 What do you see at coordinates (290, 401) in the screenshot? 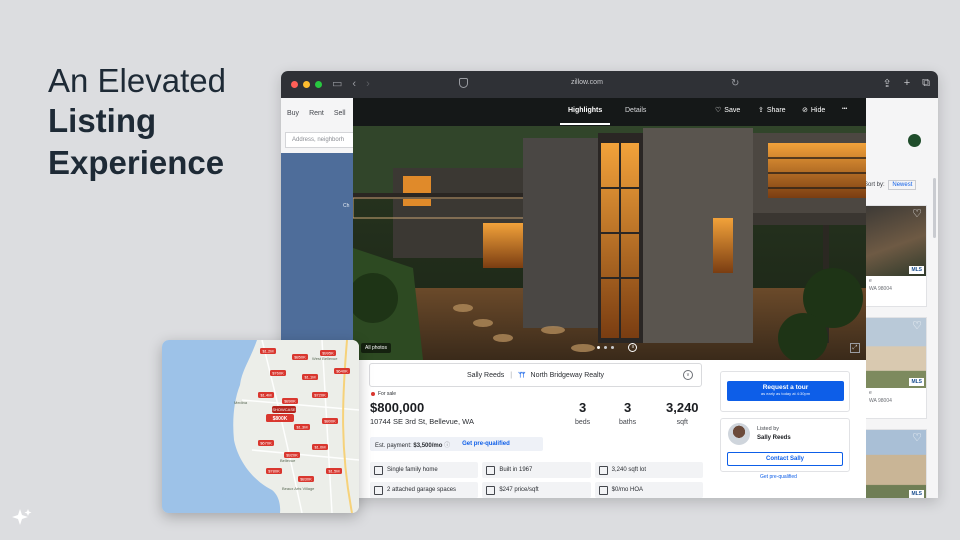
I see `map-price-pin: $890K` at bounding box center [290, 401].